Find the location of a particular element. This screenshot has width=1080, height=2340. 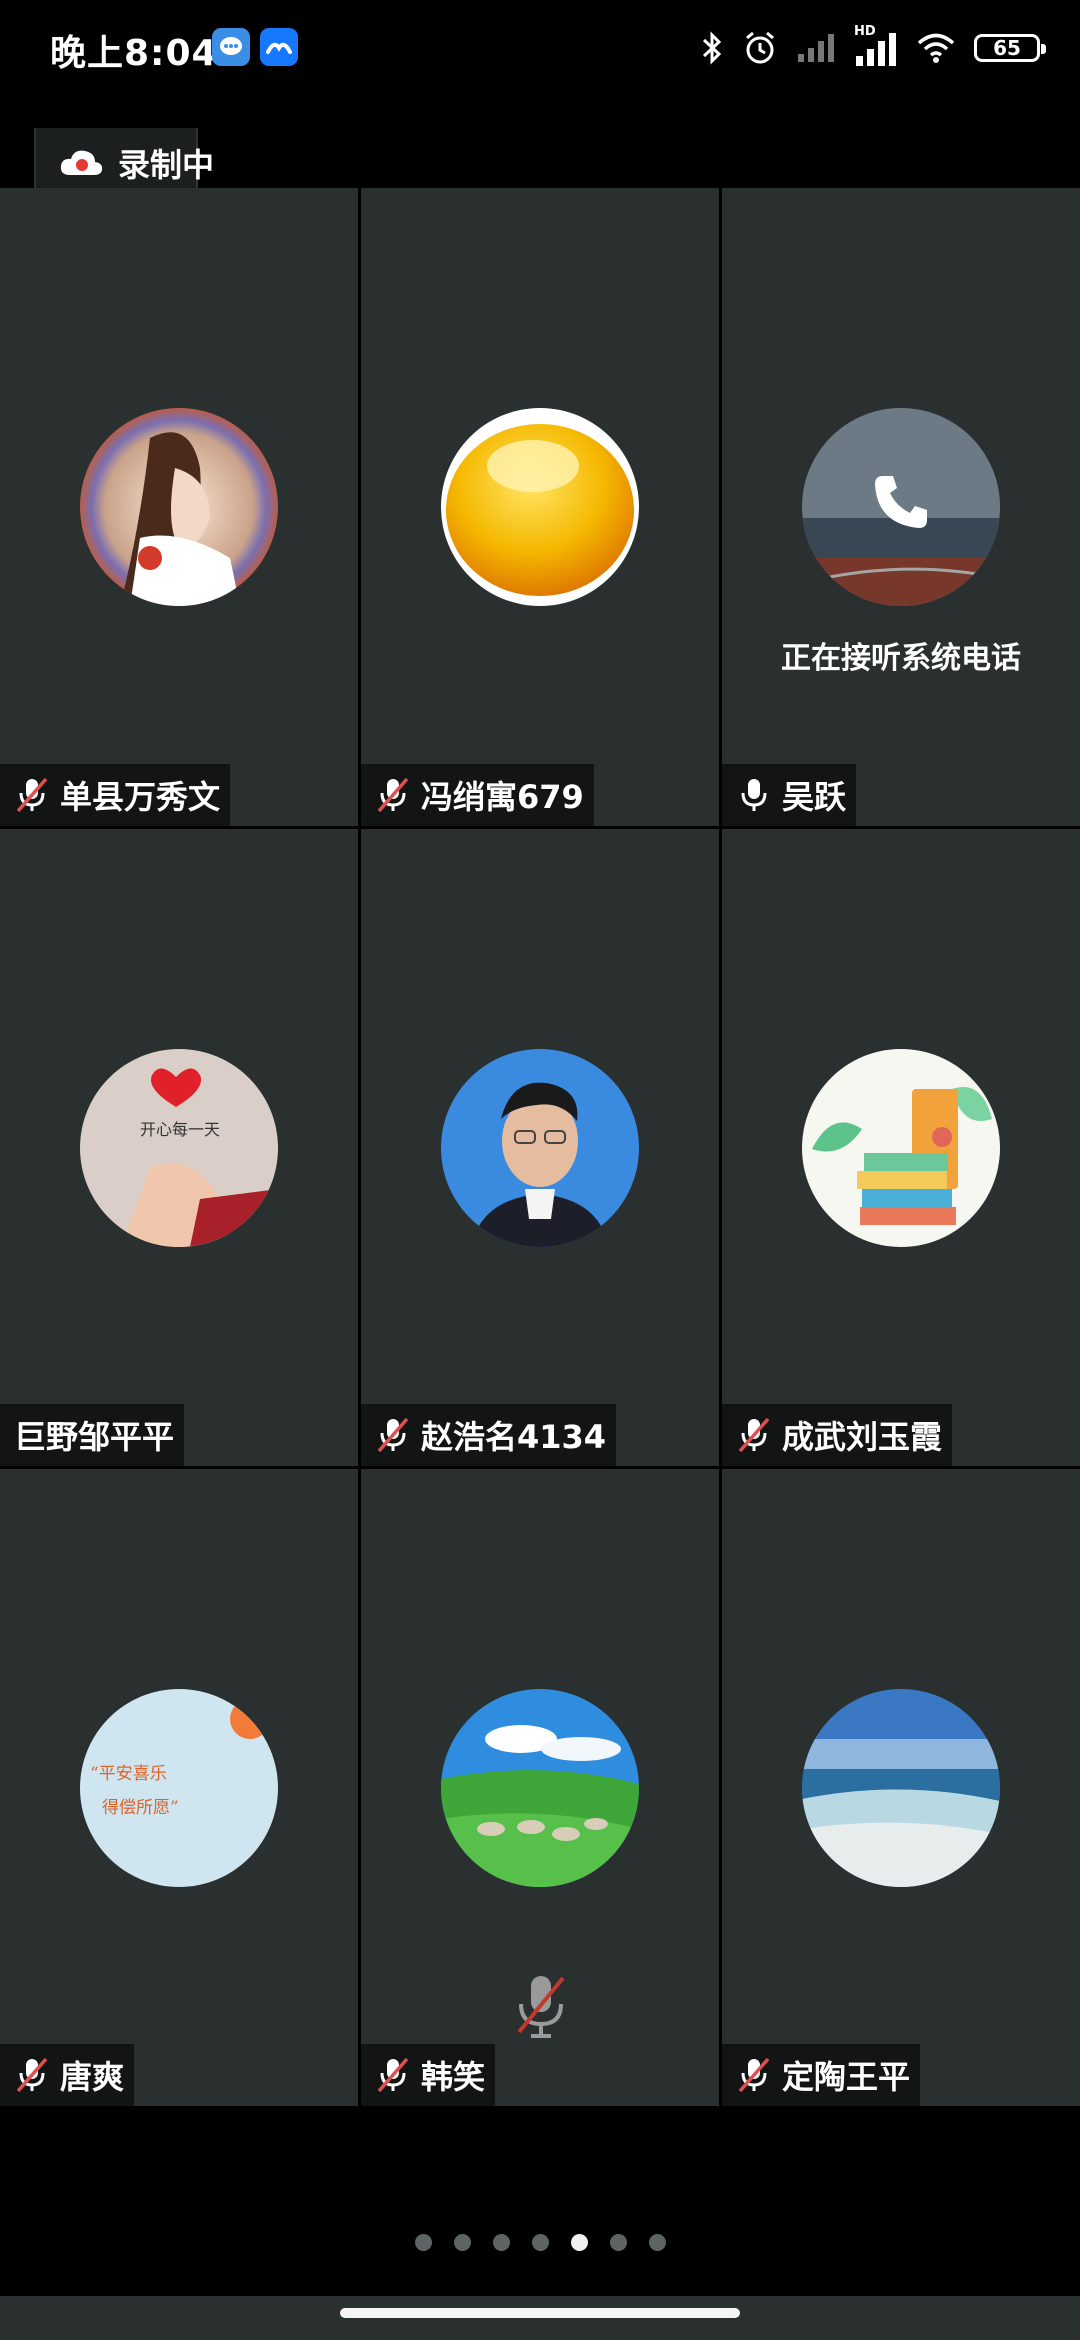

participant-name-tag: 单县万秀文 is located at coordinates (115, 795).